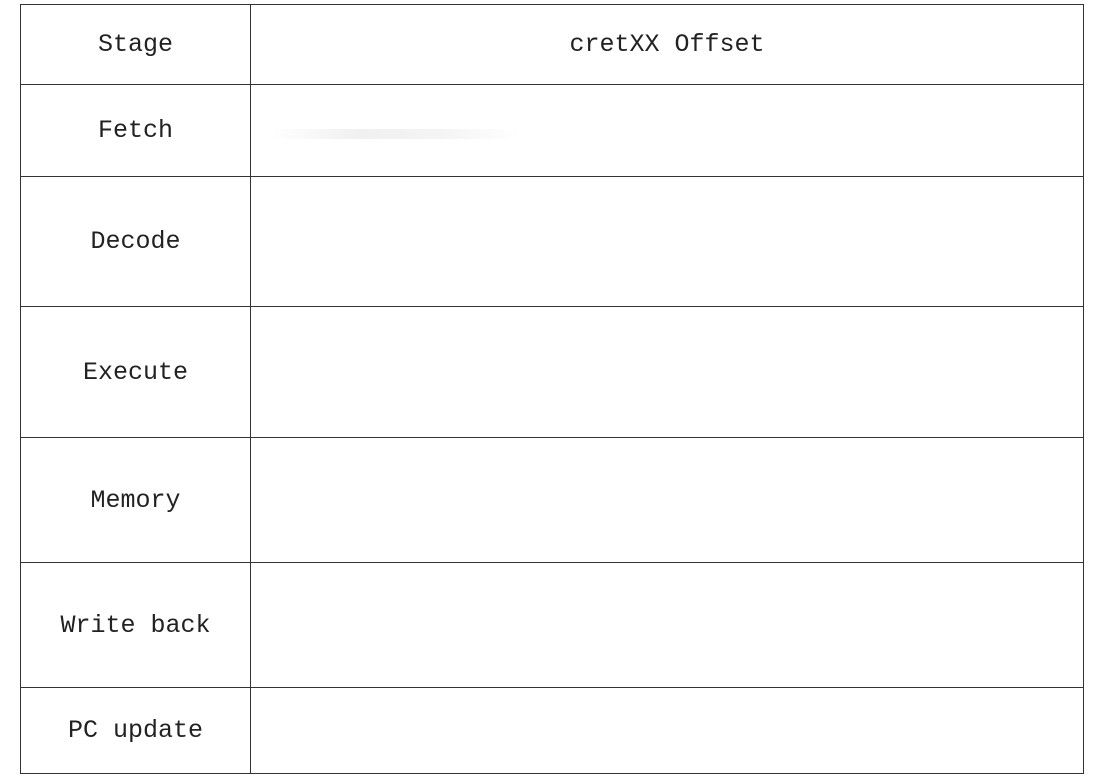 This screenshot has width=1113, height=782. Describe the element at coordinates (135, 130) in the screenshot. I see `stage-cell-fetch: Fetch` at that location.